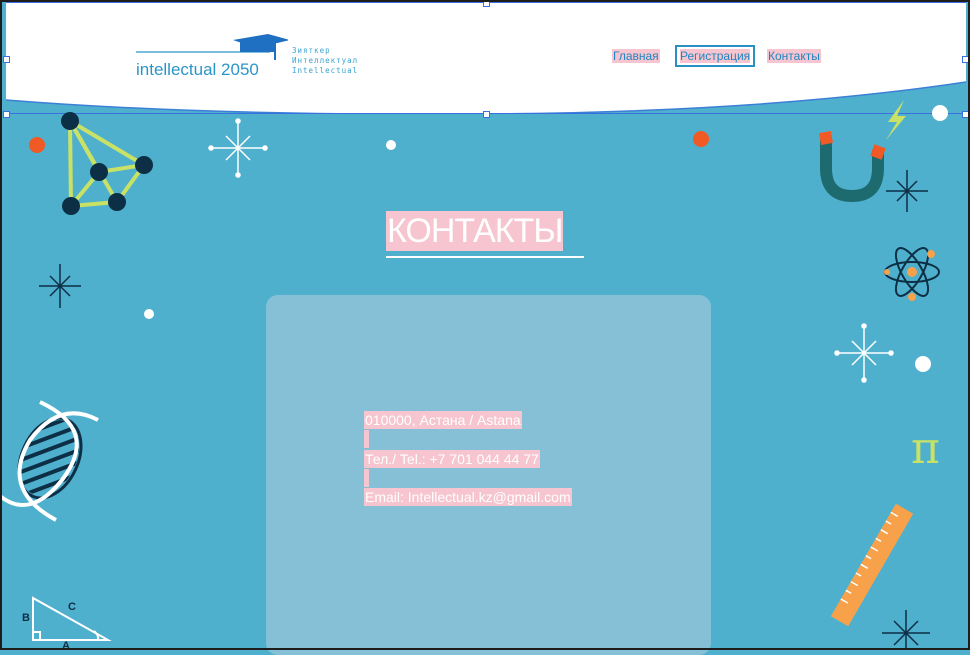 This screenshot has width=970, height=655. I want to click on dna-icon, so click(49, 461).